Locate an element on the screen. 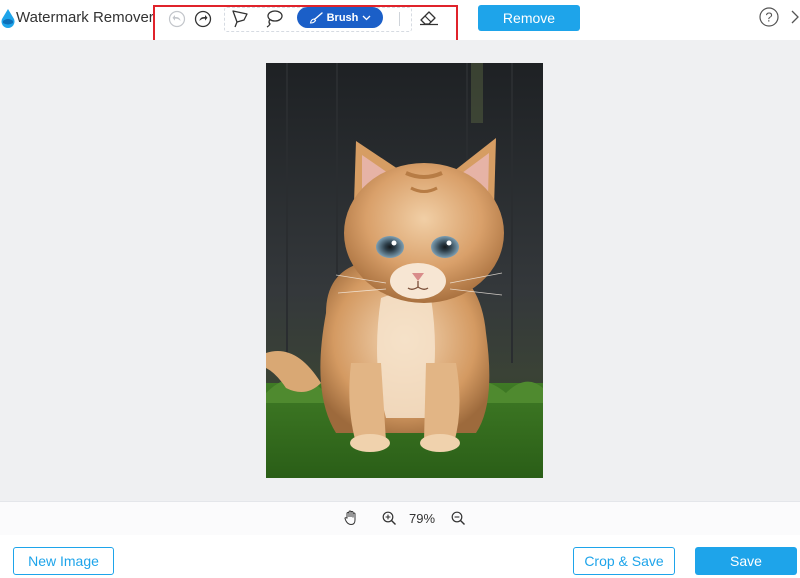 This screenshot has height=578, width=800. footer-bar: New Image Crop & Save Save is located at coordinates (400, 556).